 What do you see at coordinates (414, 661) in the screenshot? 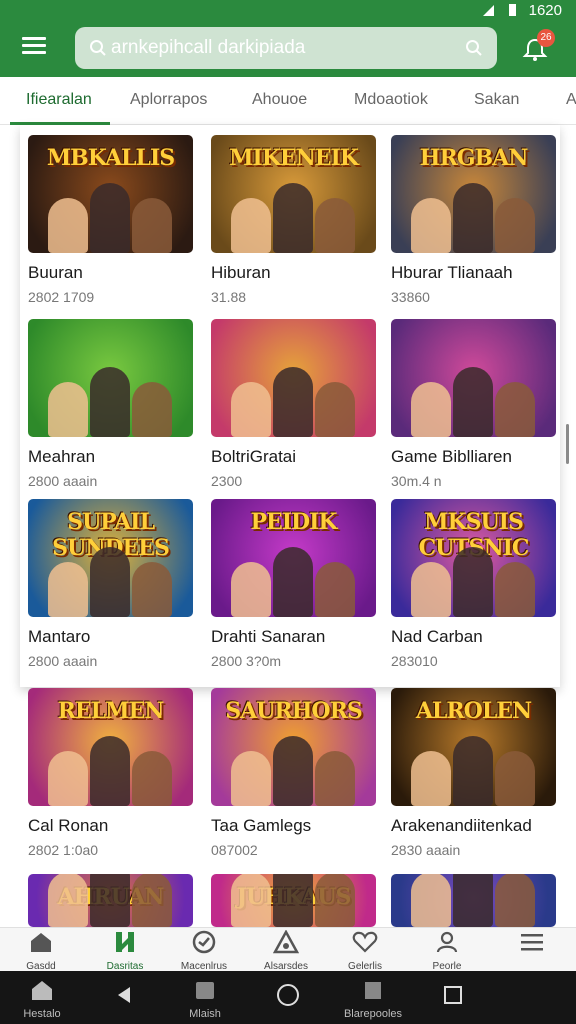
I see `game-meta: 283010` at bounding box center [414, 661].